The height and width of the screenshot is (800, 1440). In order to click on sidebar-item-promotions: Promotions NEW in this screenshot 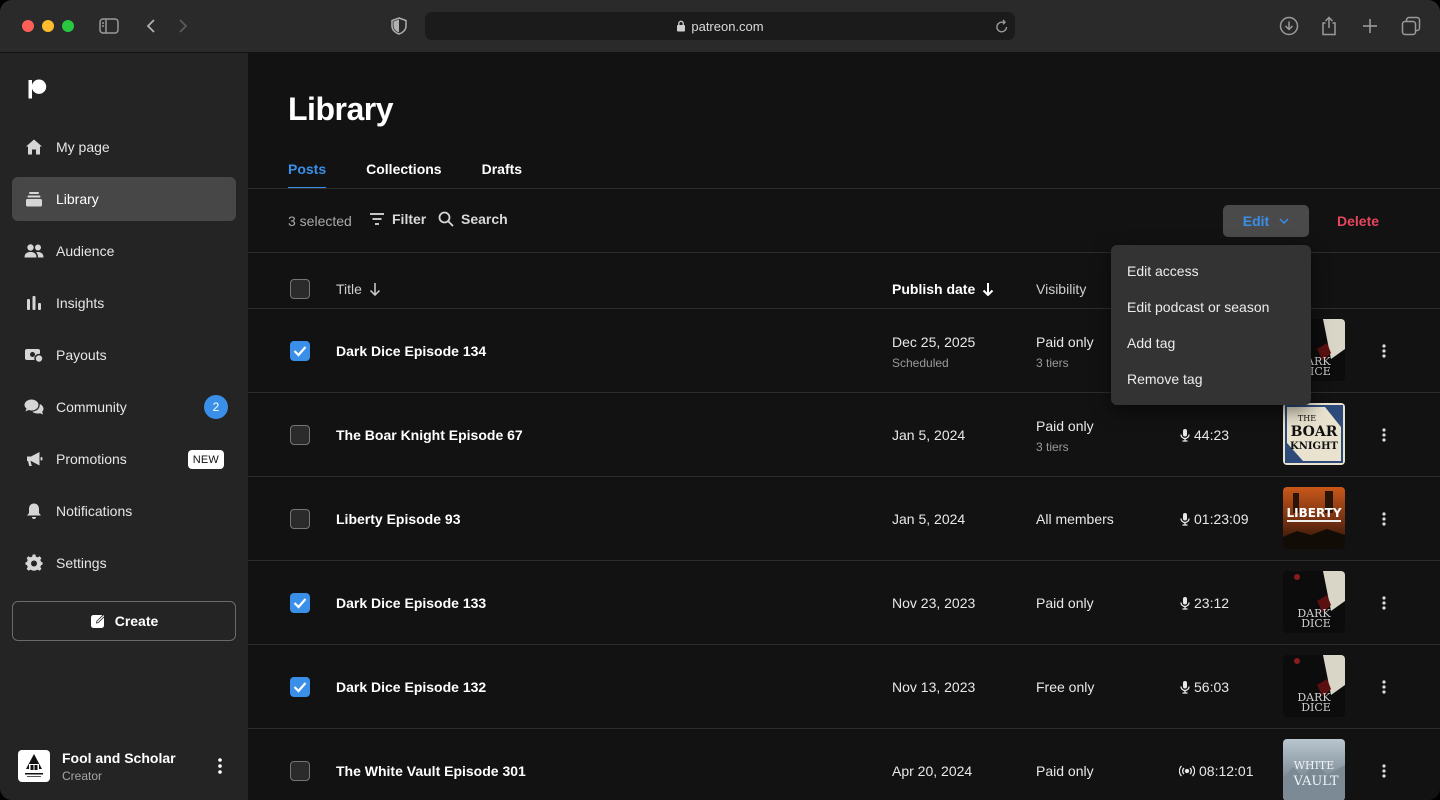, I will do `click(124, 459)`.